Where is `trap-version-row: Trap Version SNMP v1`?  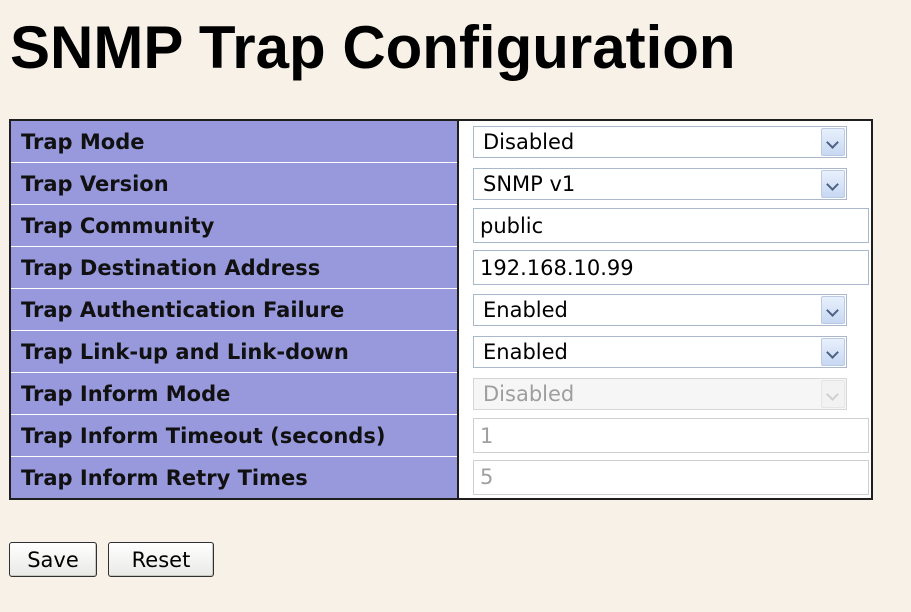
trap-version-row: Trap Version SNMP v1 is located at coordinates (441, 183).